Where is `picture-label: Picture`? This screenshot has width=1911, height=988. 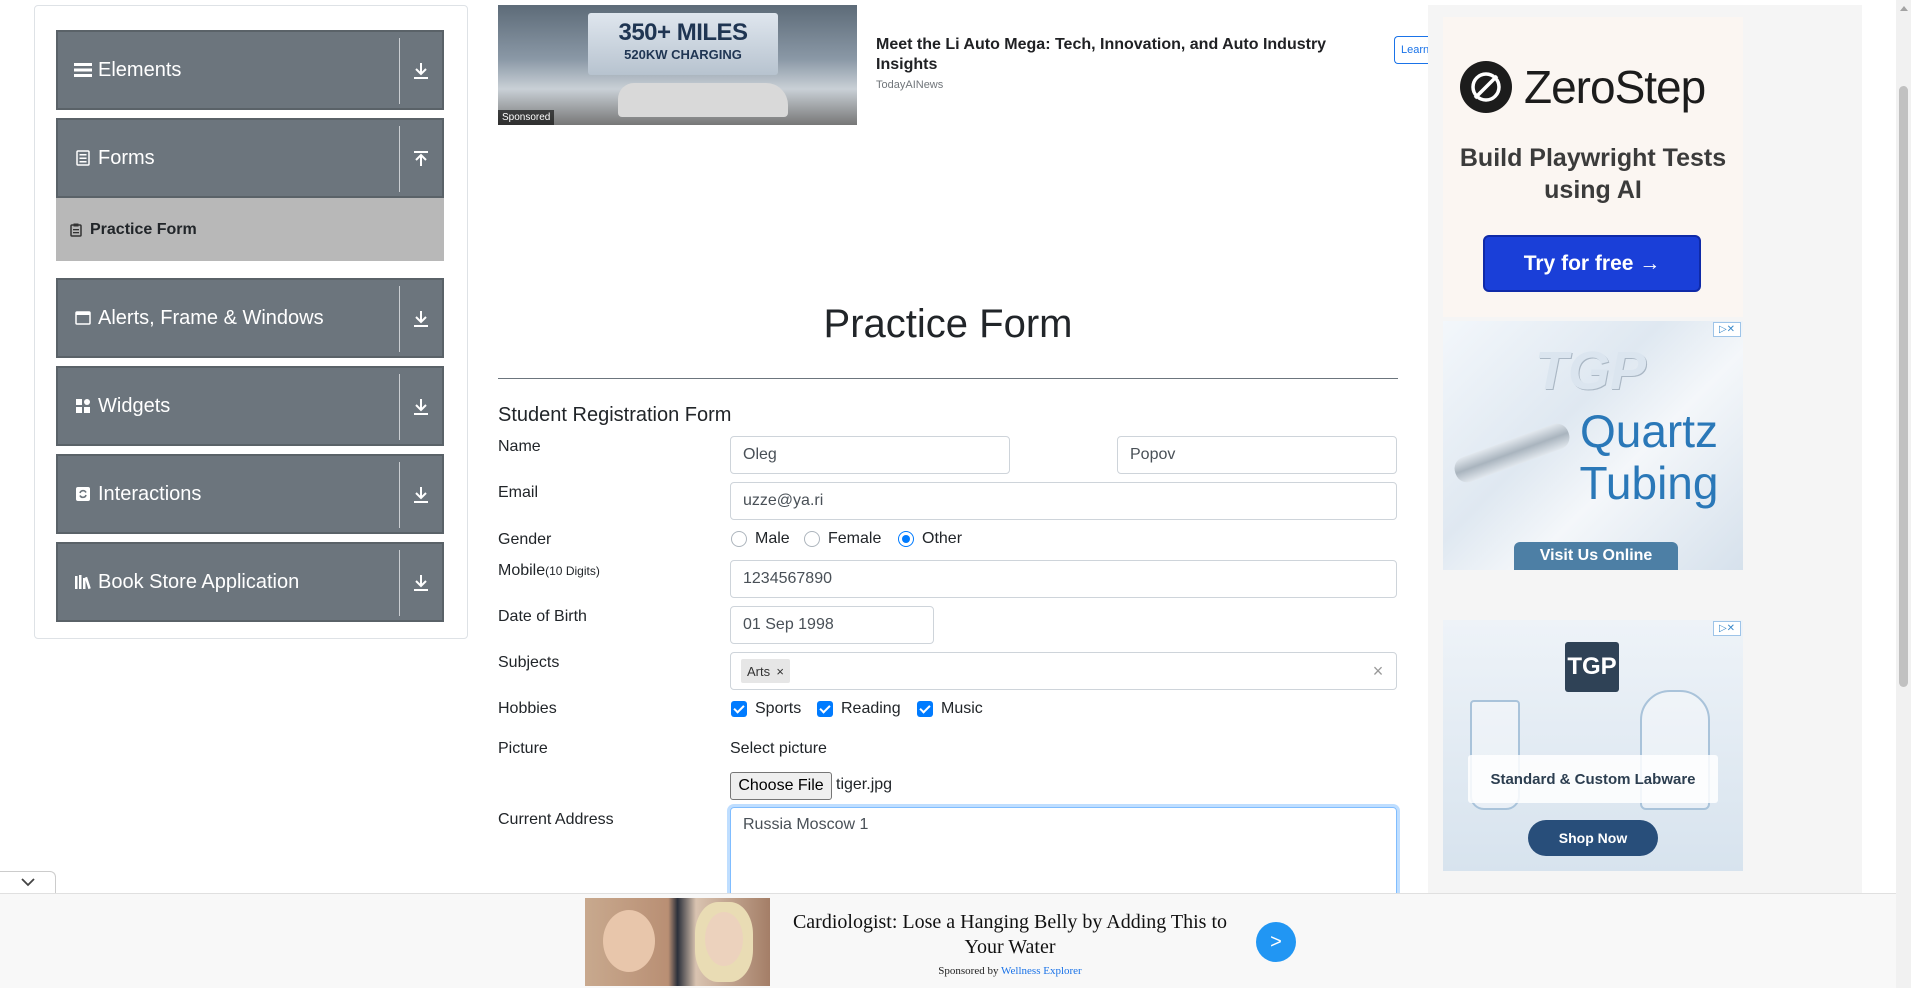
picture-label: Picture is located at coordinates (523, 748).